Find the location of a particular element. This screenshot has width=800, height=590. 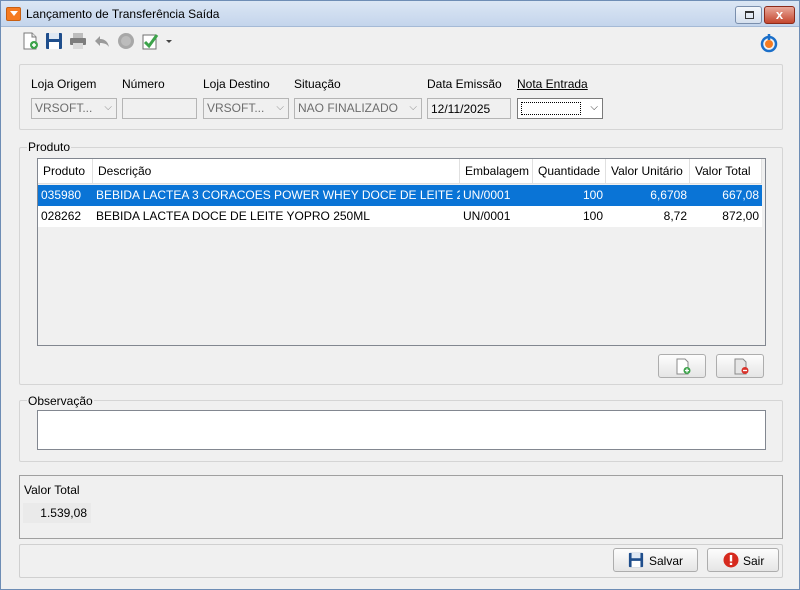

remove-document-icon is located at coordinates (741, 366).